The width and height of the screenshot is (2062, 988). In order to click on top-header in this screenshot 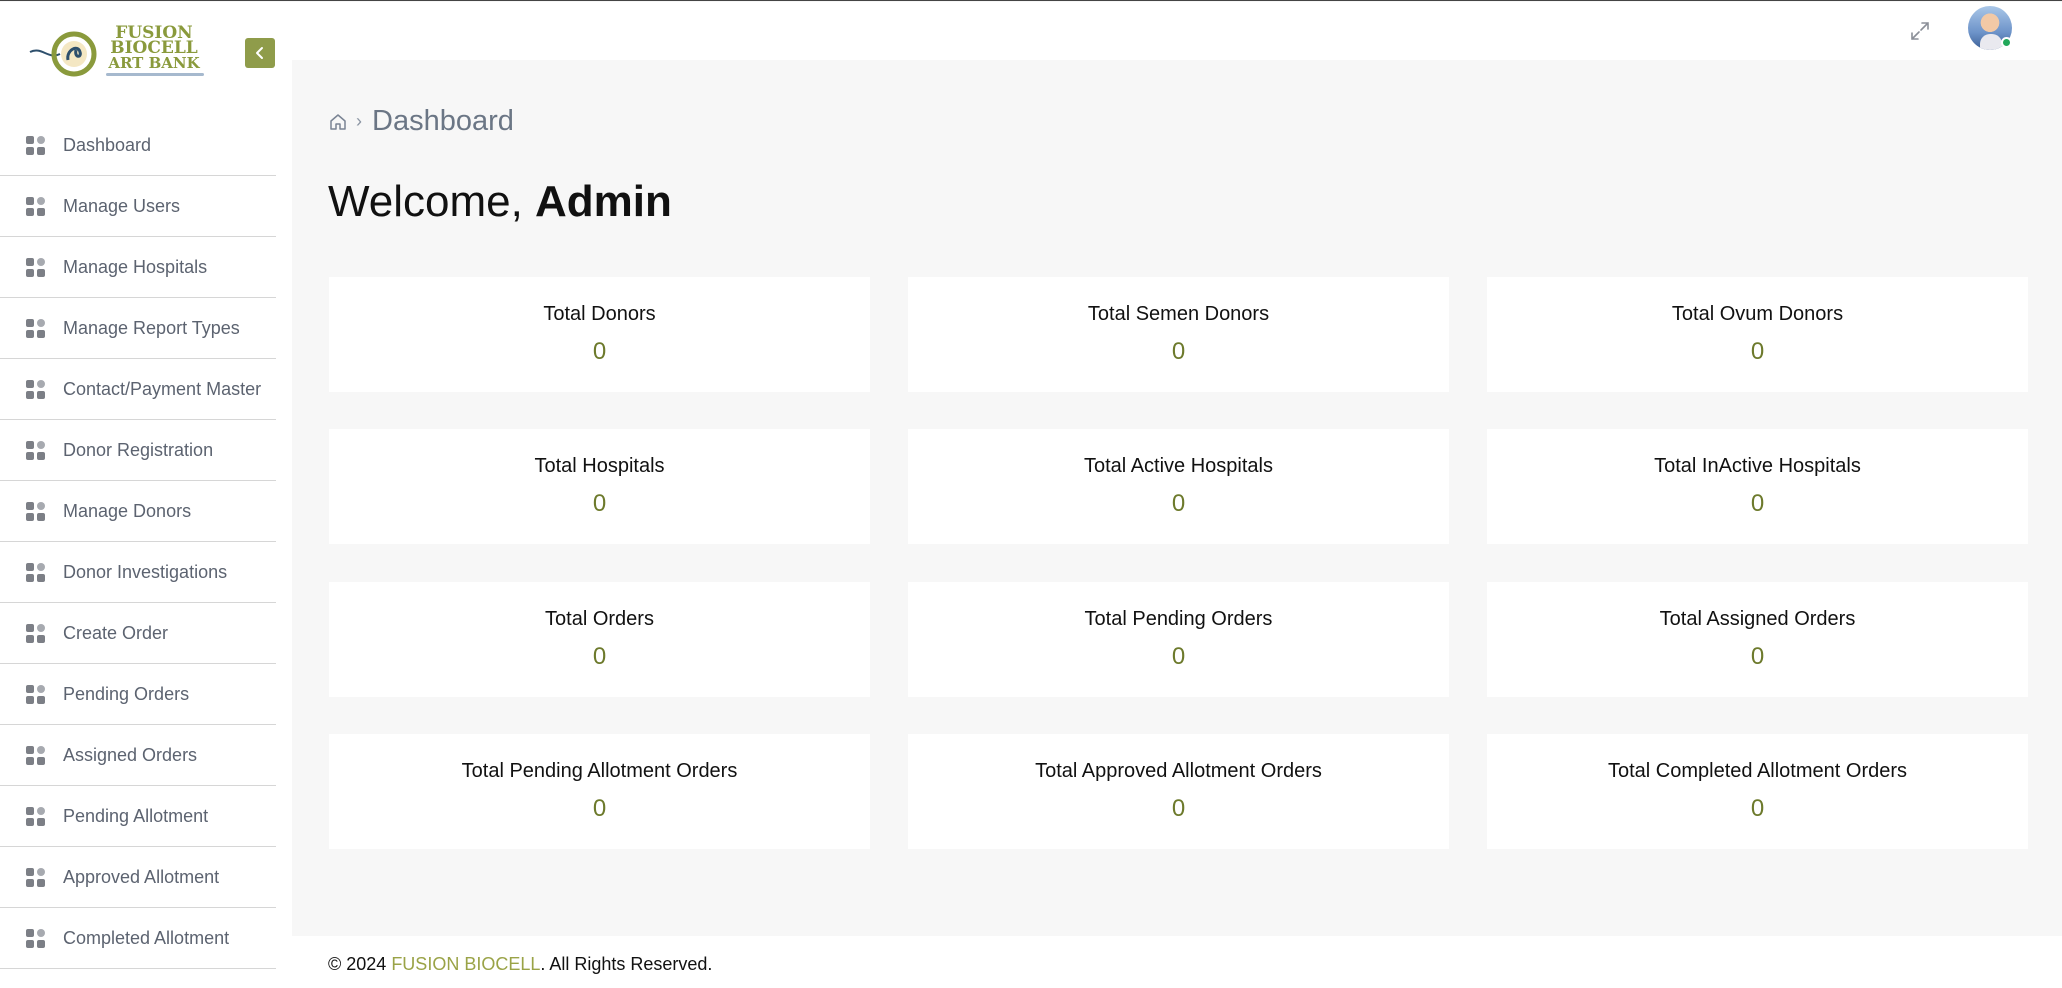, I will do `click(1177, 31)`.